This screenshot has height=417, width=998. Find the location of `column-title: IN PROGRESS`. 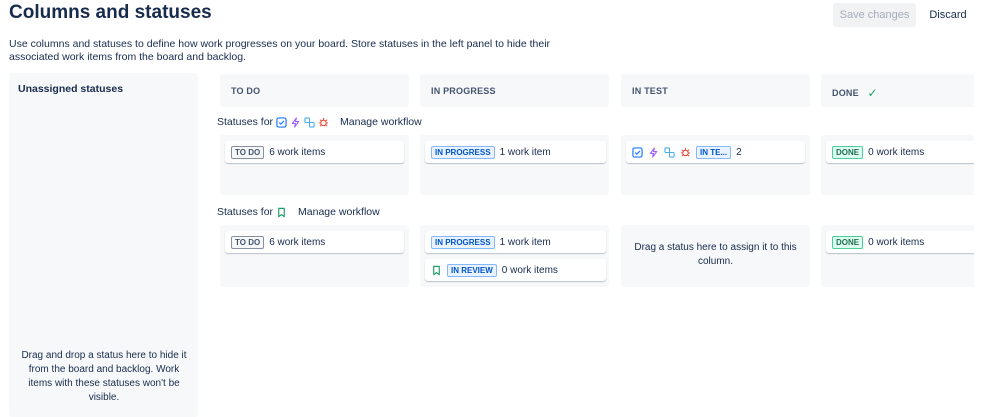

column-title: IN PROGRESS is located at coordinates (463, 91).